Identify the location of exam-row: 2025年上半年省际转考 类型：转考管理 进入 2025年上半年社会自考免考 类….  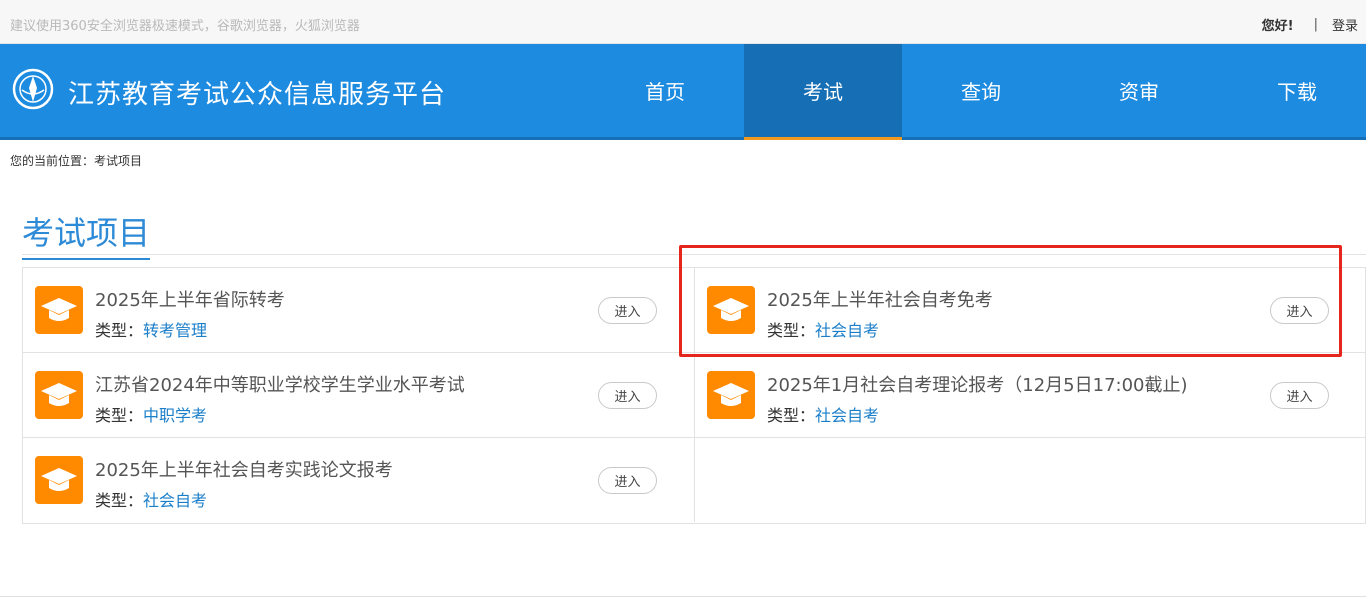
(694, 310).